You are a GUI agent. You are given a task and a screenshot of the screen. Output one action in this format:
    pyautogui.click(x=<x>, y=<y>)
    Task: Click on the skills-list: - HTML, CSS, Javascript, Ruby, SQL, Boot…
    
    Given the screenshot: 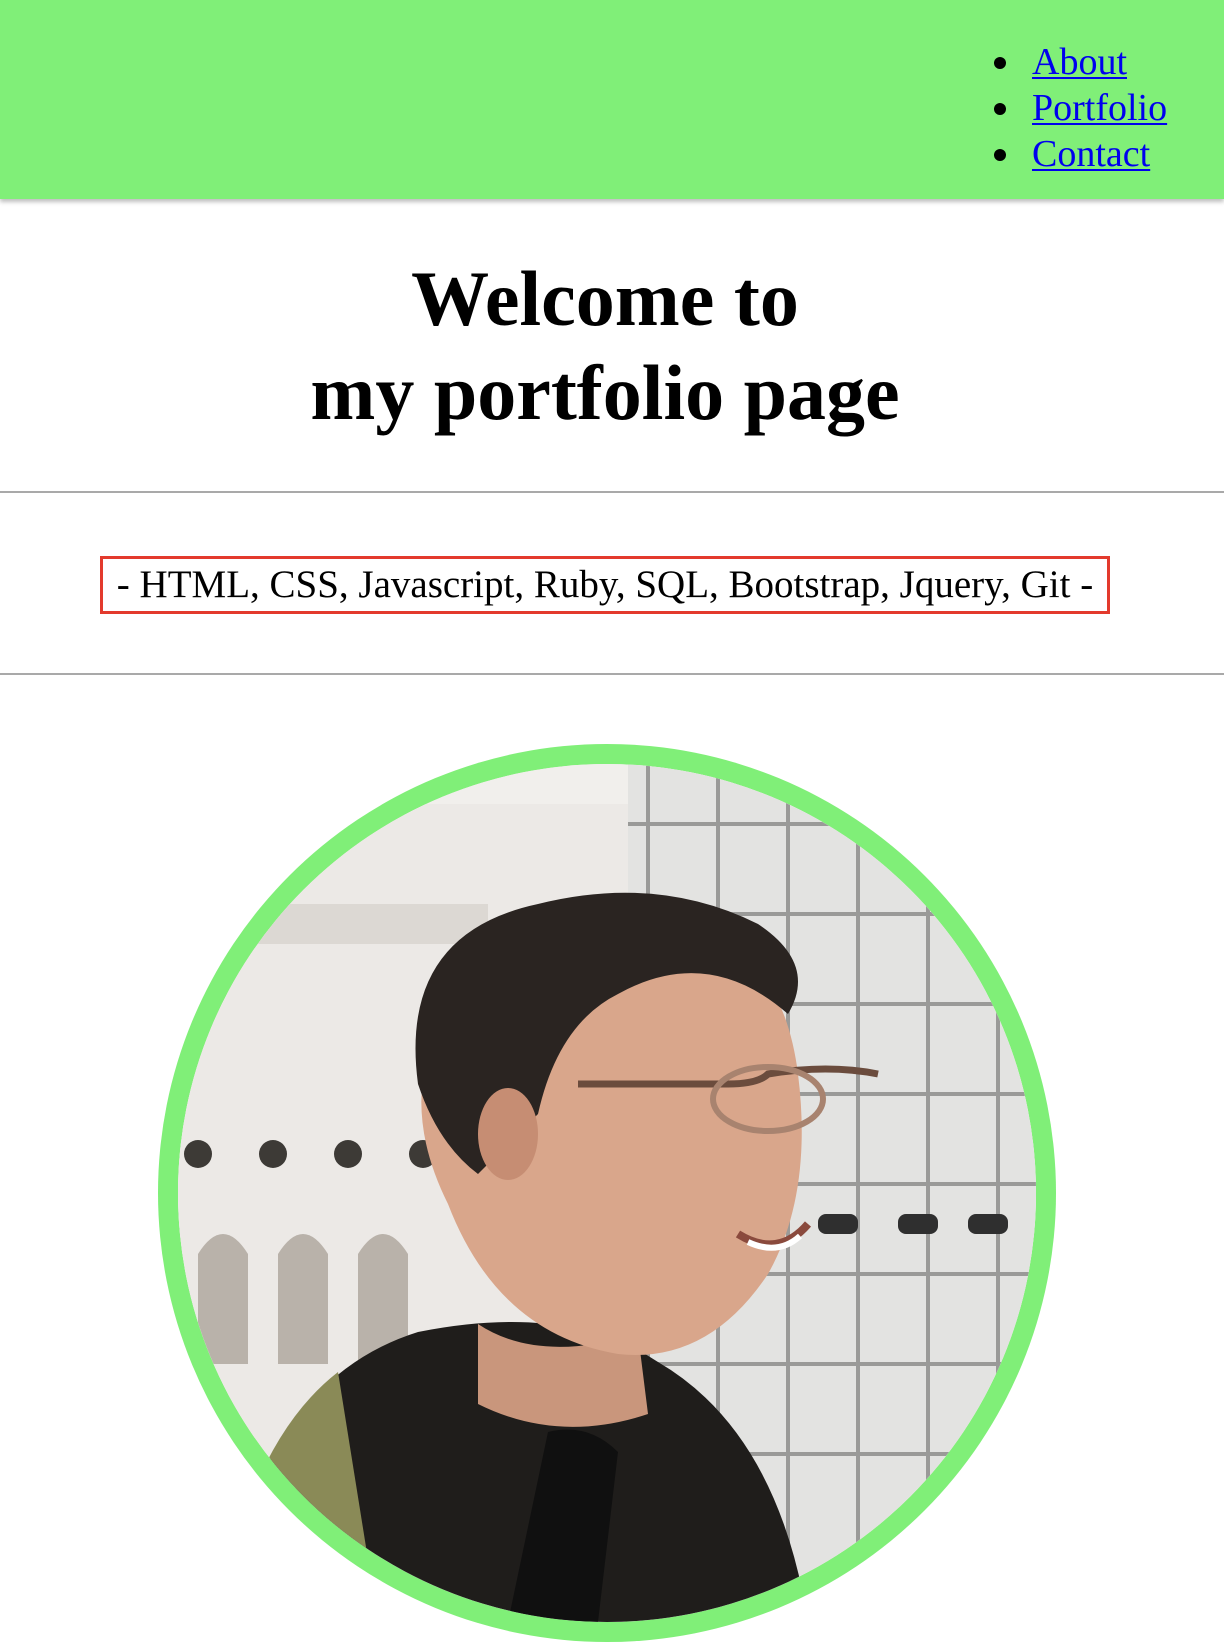 What is the action you would take?
    pyautogui.click(x=605, y=585)
    